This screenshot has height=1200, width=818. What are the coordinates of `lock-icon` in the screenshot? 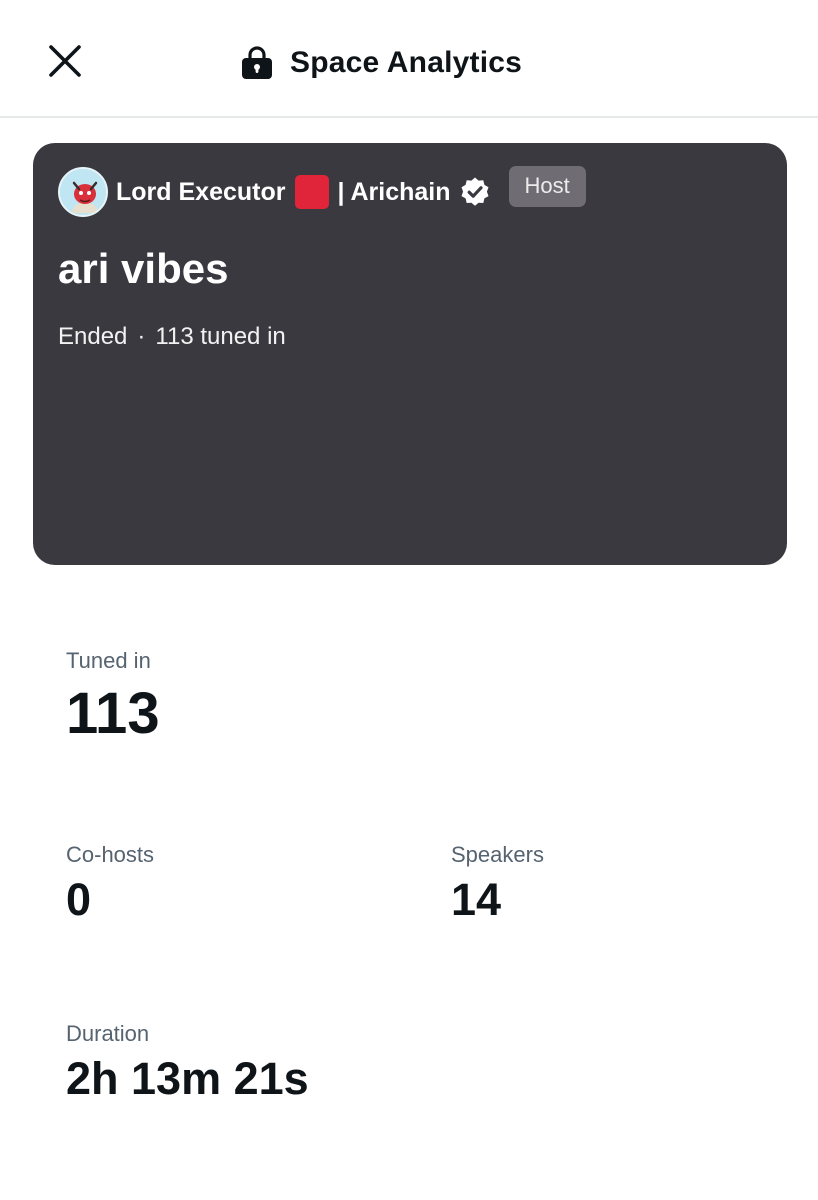 It's located at (257, 63).